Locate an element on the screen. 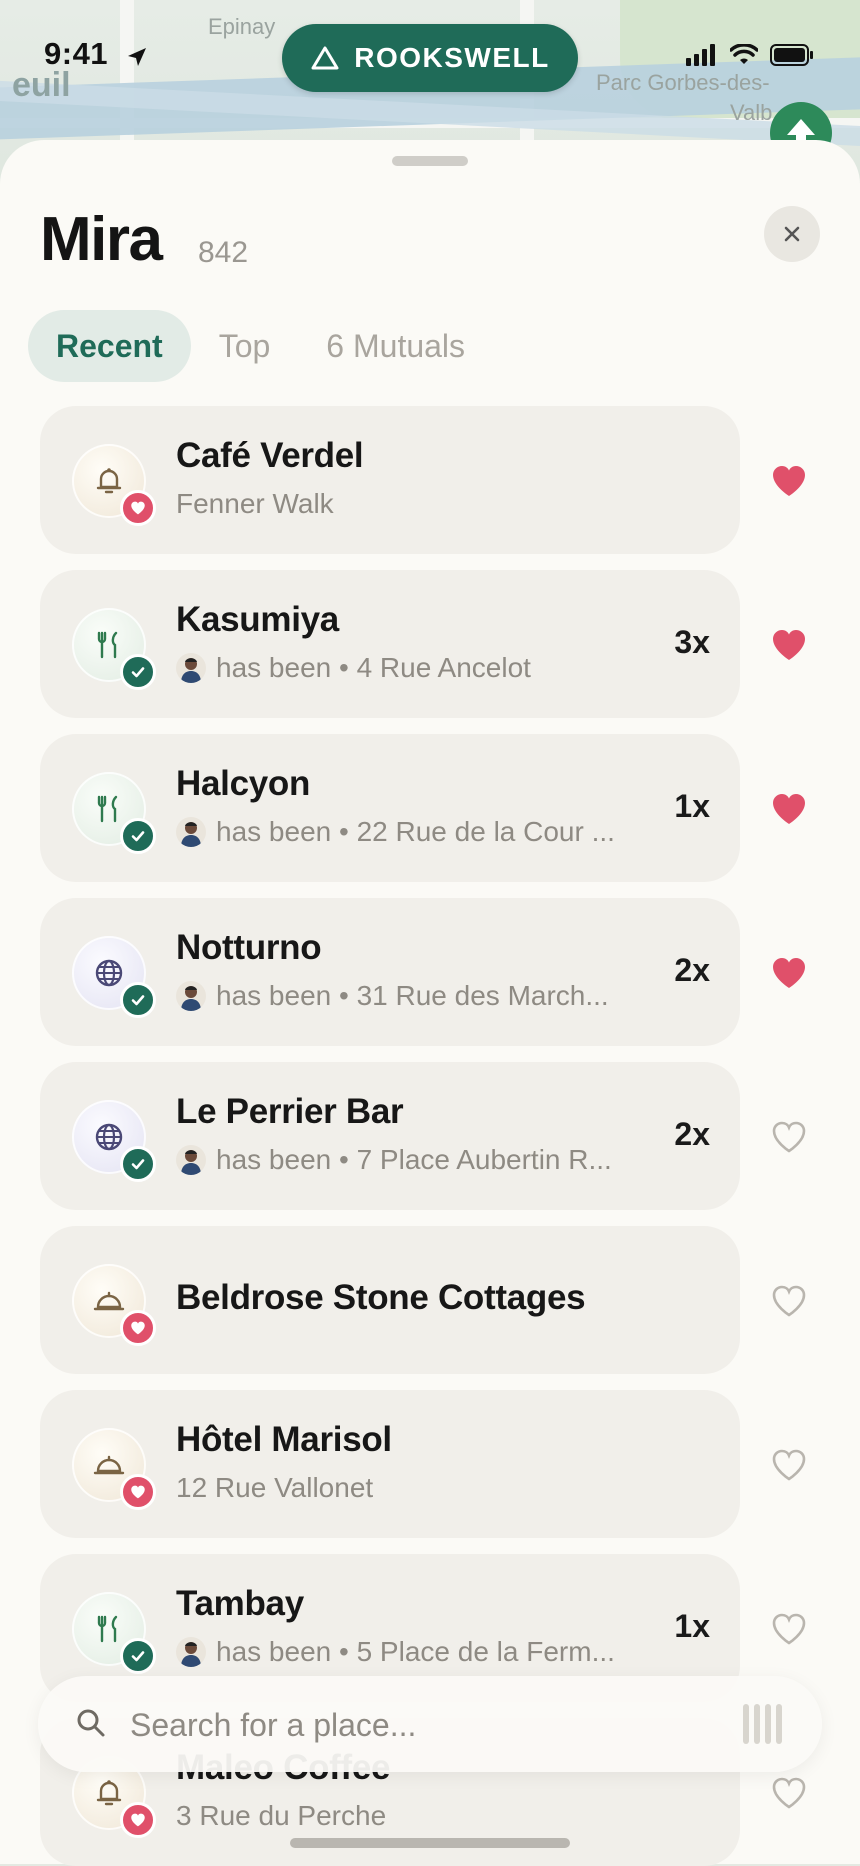 This screenshot has height=1866, width=860. place-subtitle: 12 Rue Vallonet is located at coordinates (274, 1488).